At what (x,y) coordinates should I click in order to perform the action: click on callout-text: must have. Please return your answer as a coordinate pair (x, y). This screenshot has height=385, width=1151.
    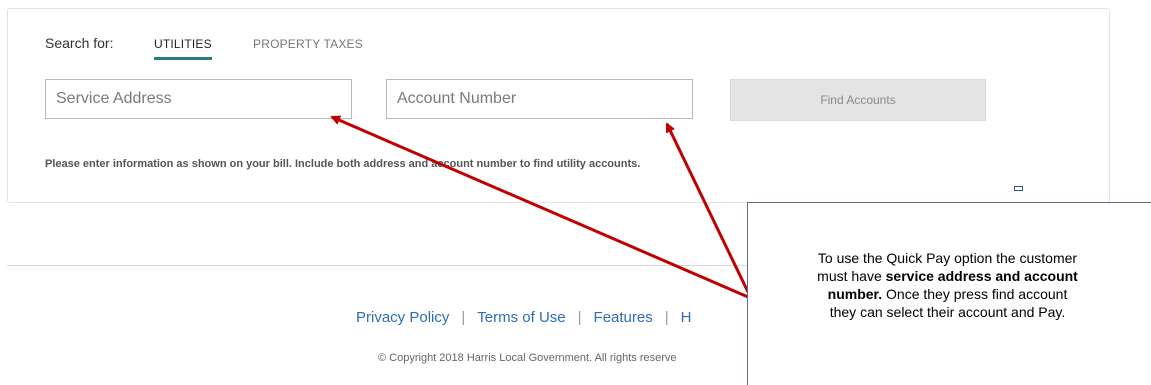
    Looking at the image, I should click on (851, 276).